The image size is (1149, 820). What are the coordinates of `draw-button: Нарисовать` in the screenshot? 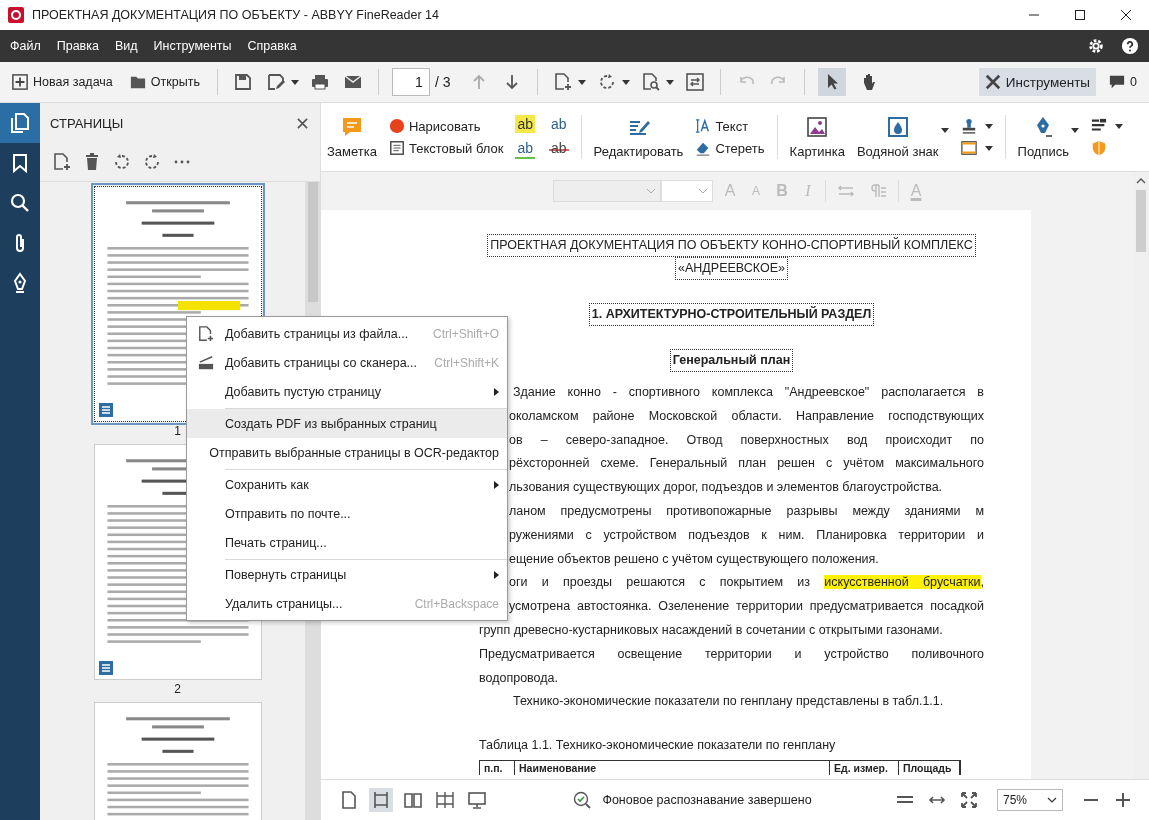 It's located at (446, 126).